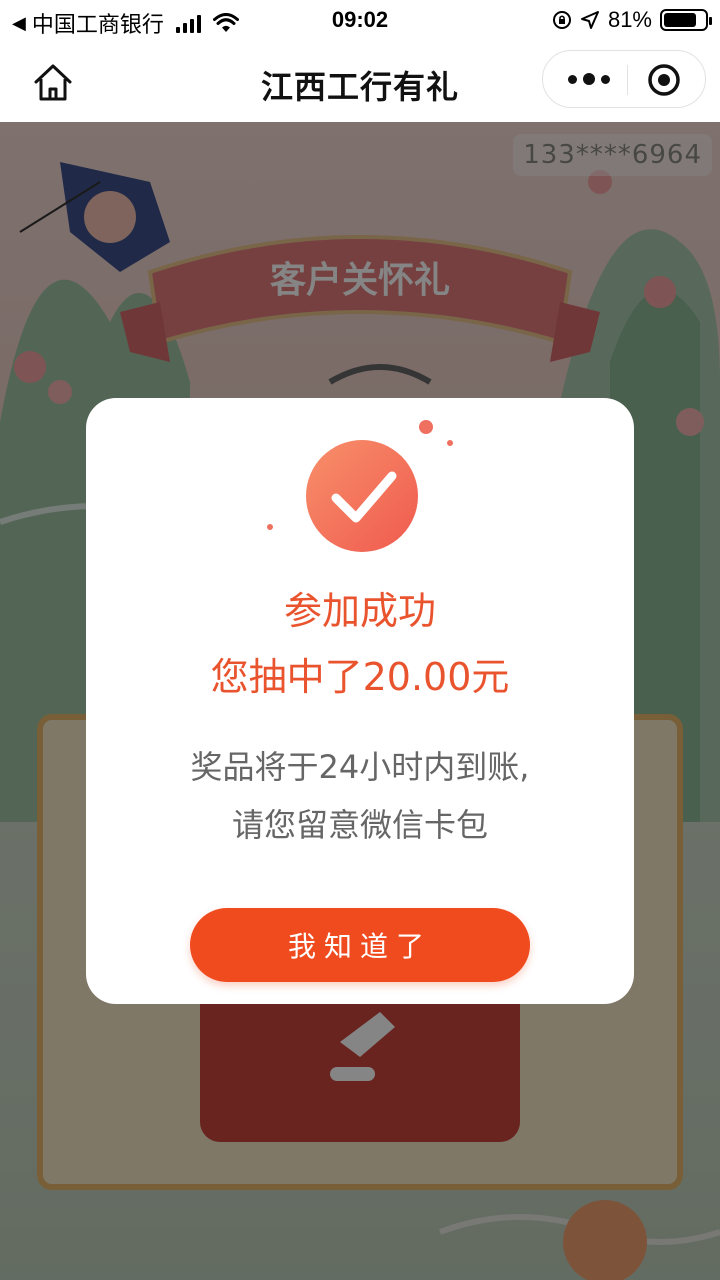 The image size is (720, 1280). What do you see at coordinates (664, 80) in the screenshot?
I see `close-miniprogram-icon` at bounding box center [664, 80].